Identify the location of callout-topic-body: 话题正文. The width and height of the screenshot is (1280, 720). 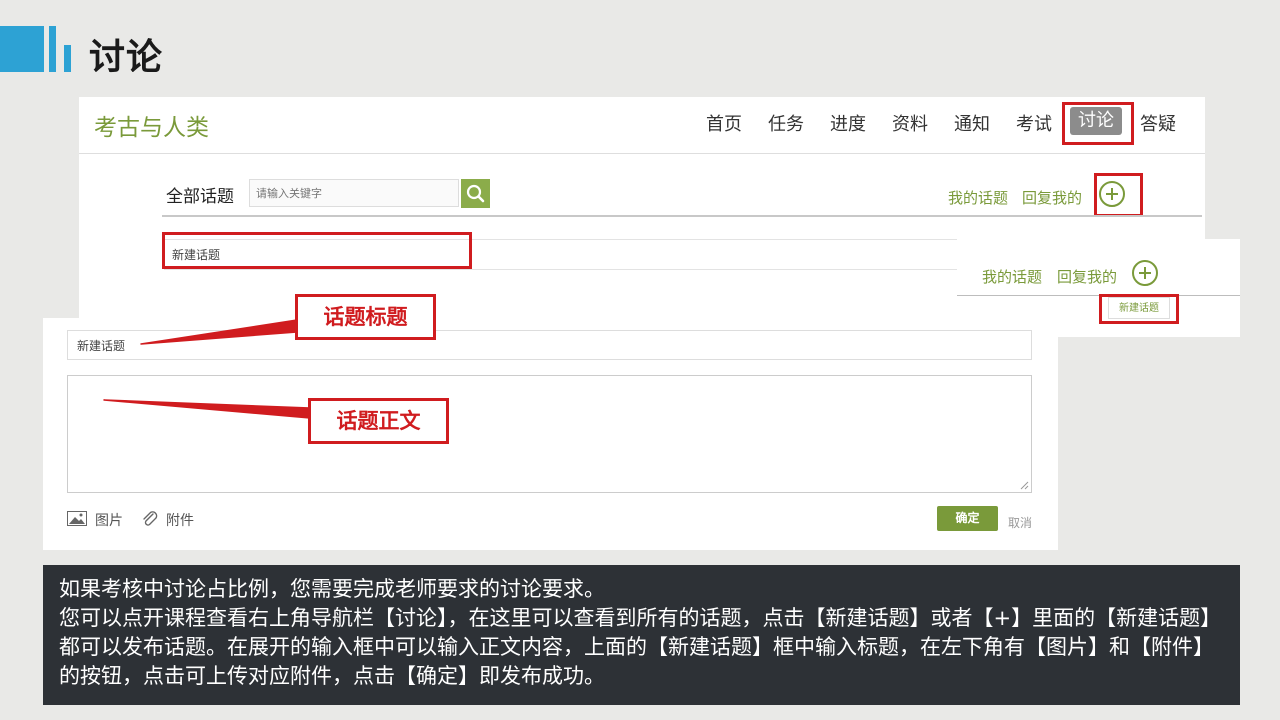
(378, 421).